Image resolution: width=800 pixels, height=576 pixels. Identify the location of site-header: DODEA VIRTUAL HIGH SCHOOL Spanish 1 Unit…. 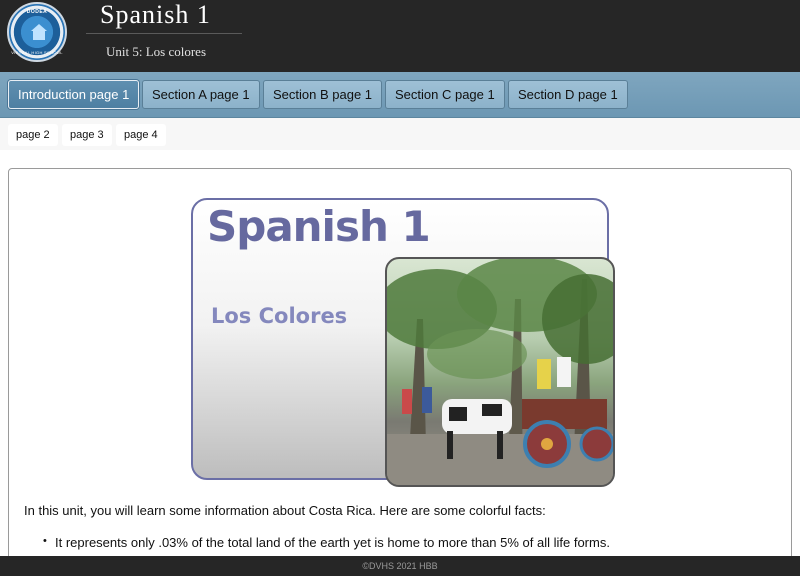
(400, 36).